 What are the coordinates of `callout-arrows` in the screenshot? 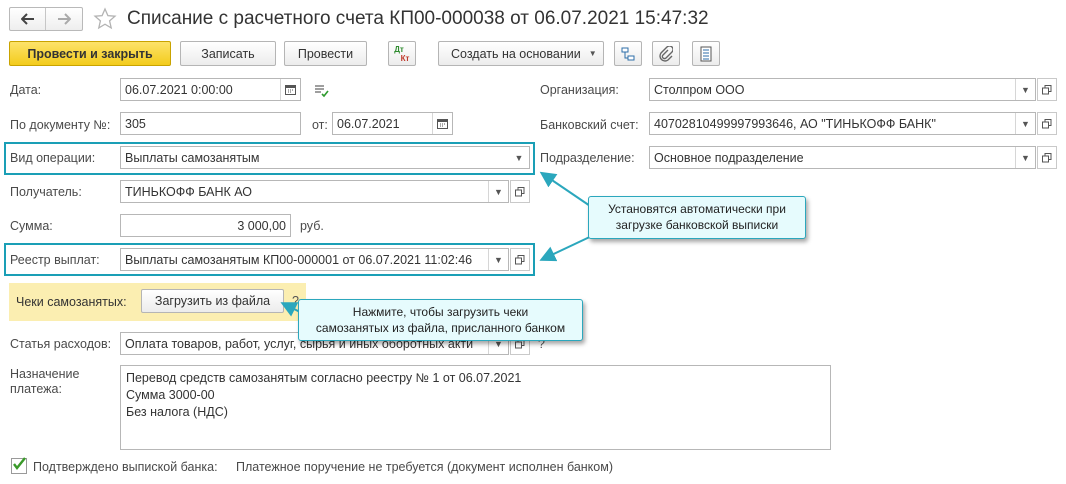 It's located at (438, 244).